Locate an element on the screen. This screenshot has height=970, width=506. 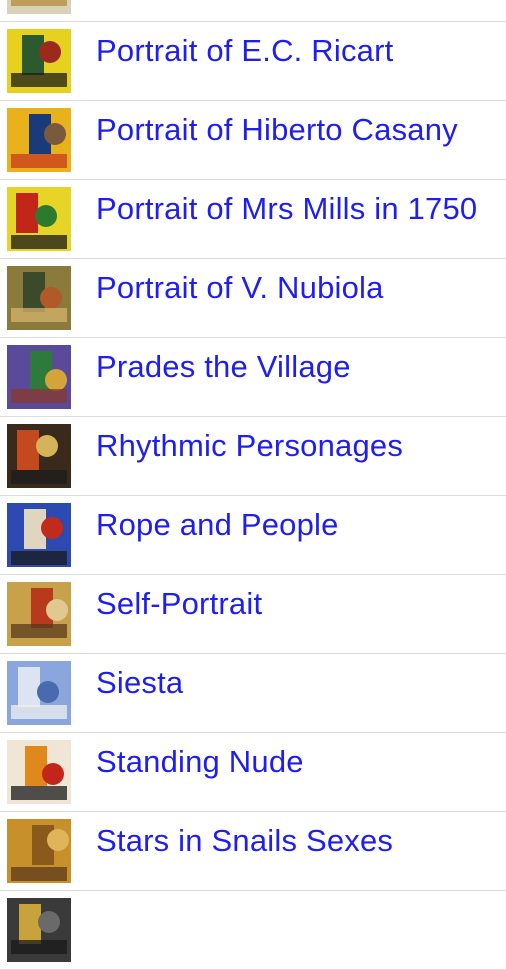
list-item: Rhythmic Personages is located at coordinates (253, 456).